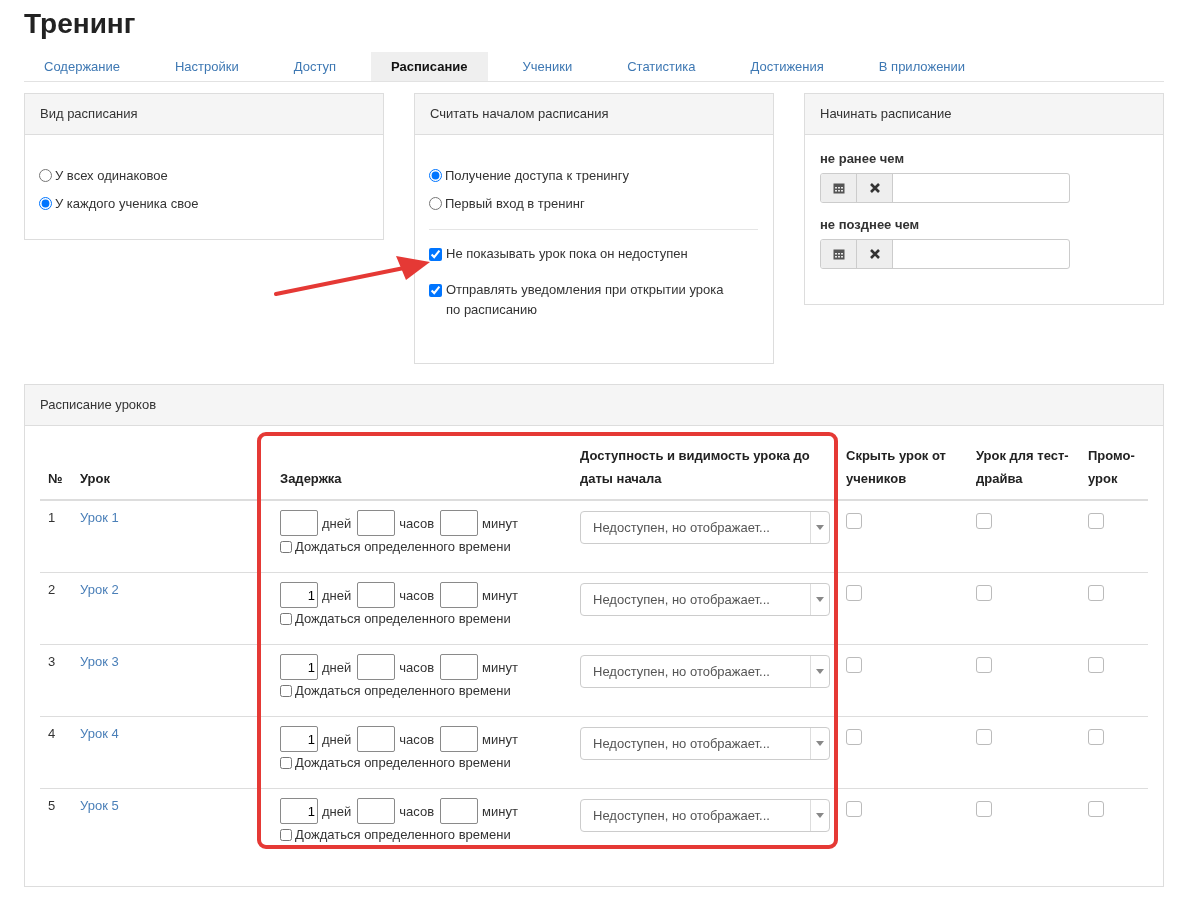 The height and width of the screenshot is (907, 1186). What do you see at coordinates (299, 523) in the screenshot?
I see `days-field` at bounding box center [299, 523].